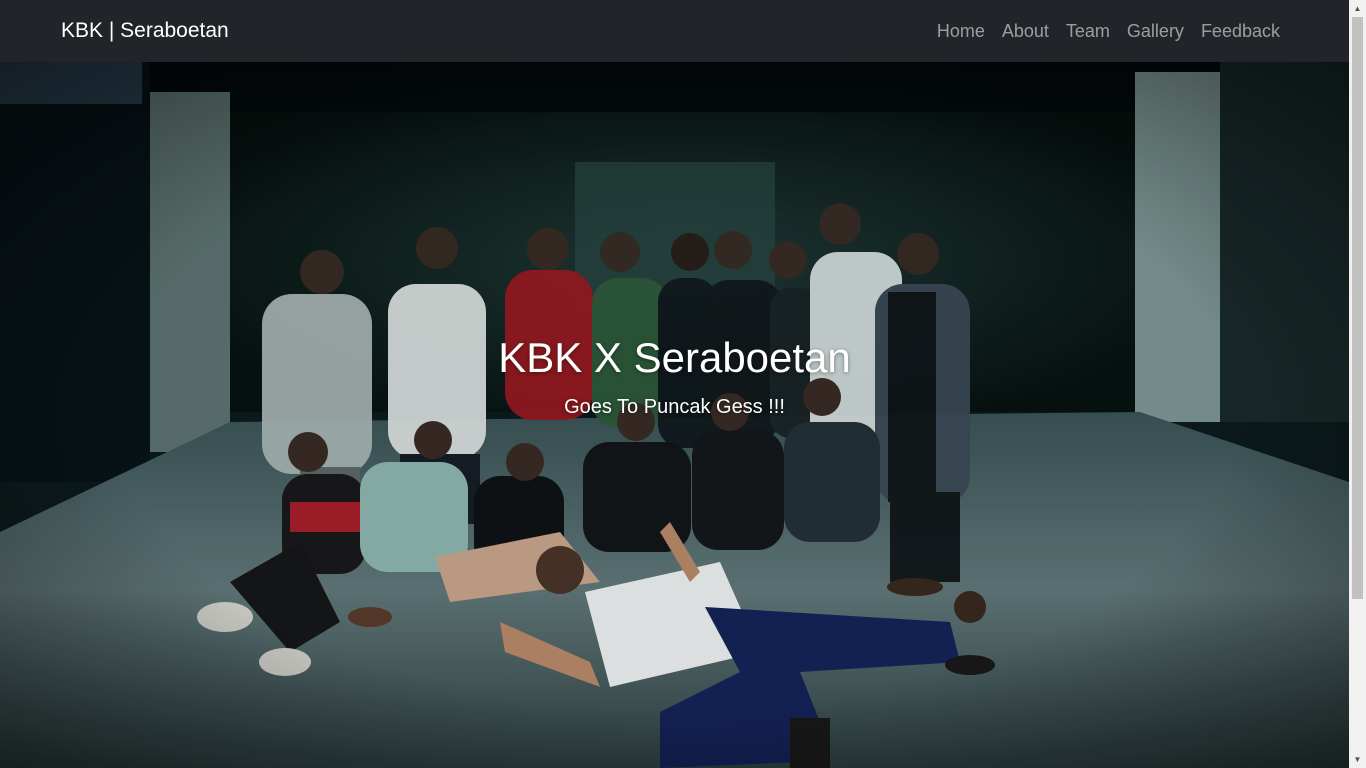  What do you see at coordinates (674, 357) in the screenshot?
I see `hero-title: KBK X Seraboetan` at bounding box center [674, 357].